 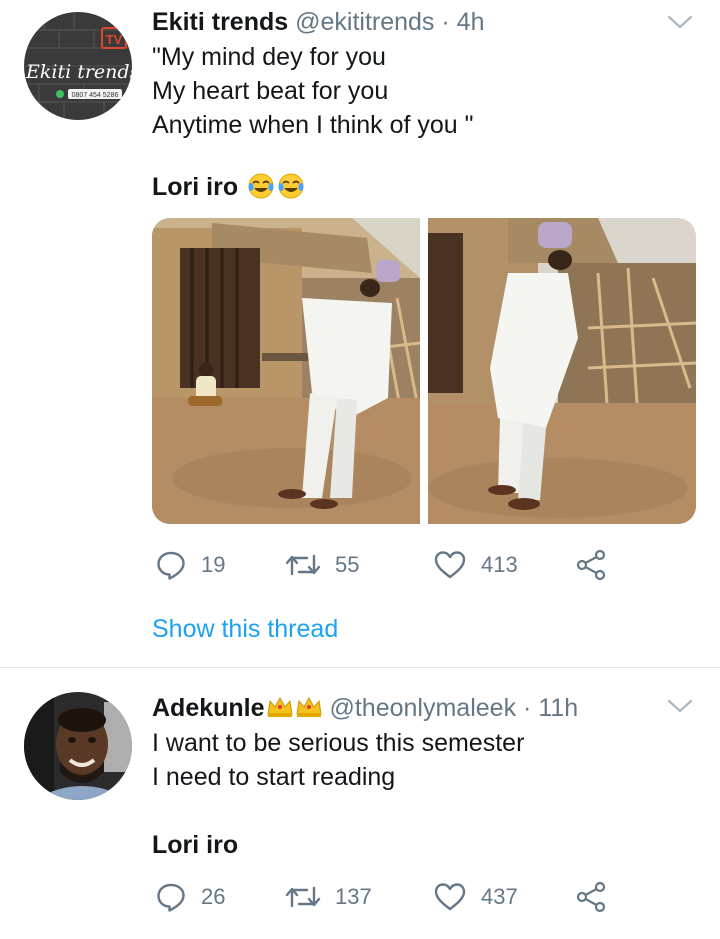 I want to click on tweet-actions: 19 55 413, so click(x=381, y=565).